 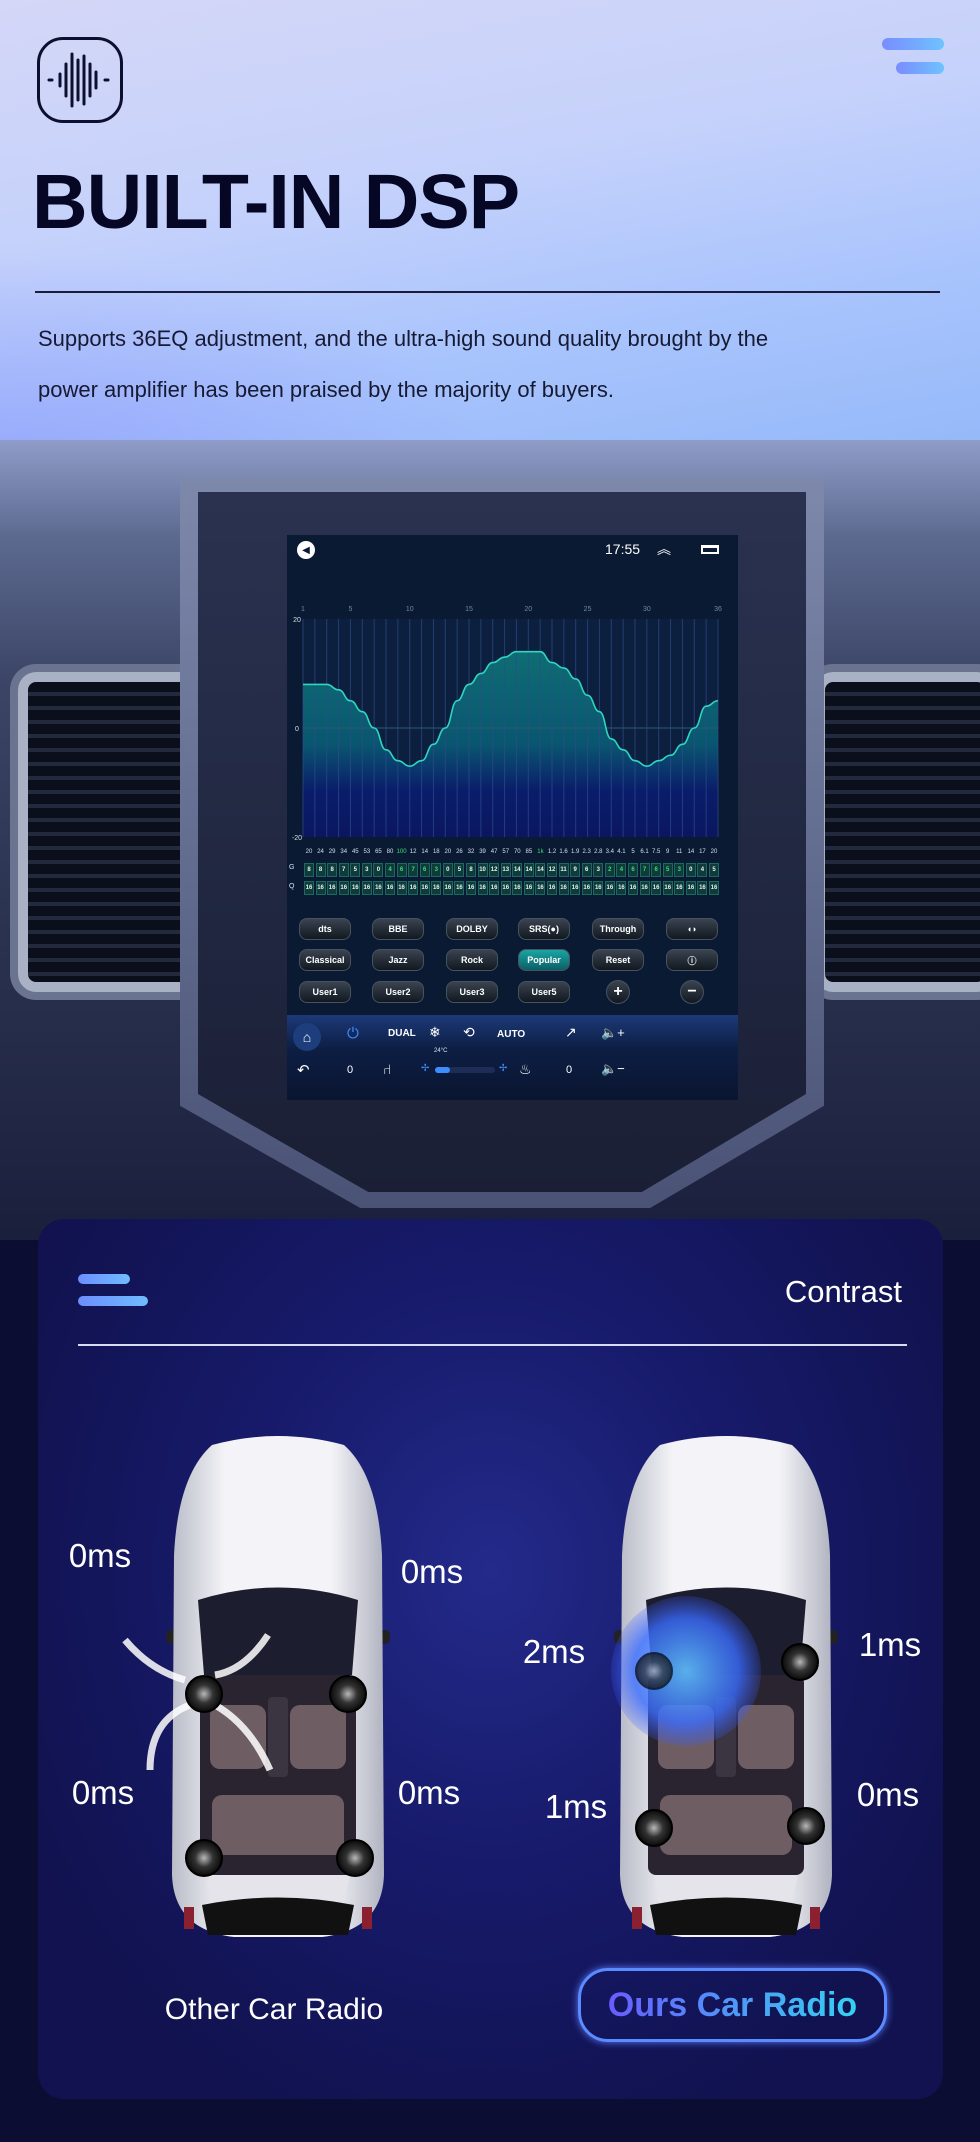 I want to click on divider, so click(x=487, y=292).